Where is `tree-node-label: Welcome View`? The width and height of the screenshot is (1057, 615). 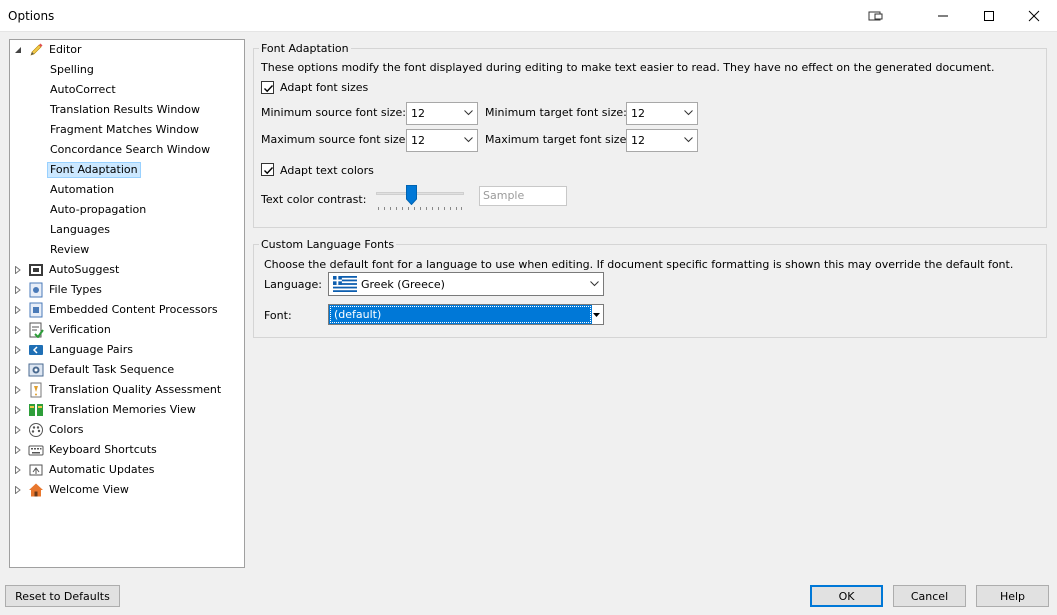 tree-node-label: Welcome View is located at coordinates (89, 489).